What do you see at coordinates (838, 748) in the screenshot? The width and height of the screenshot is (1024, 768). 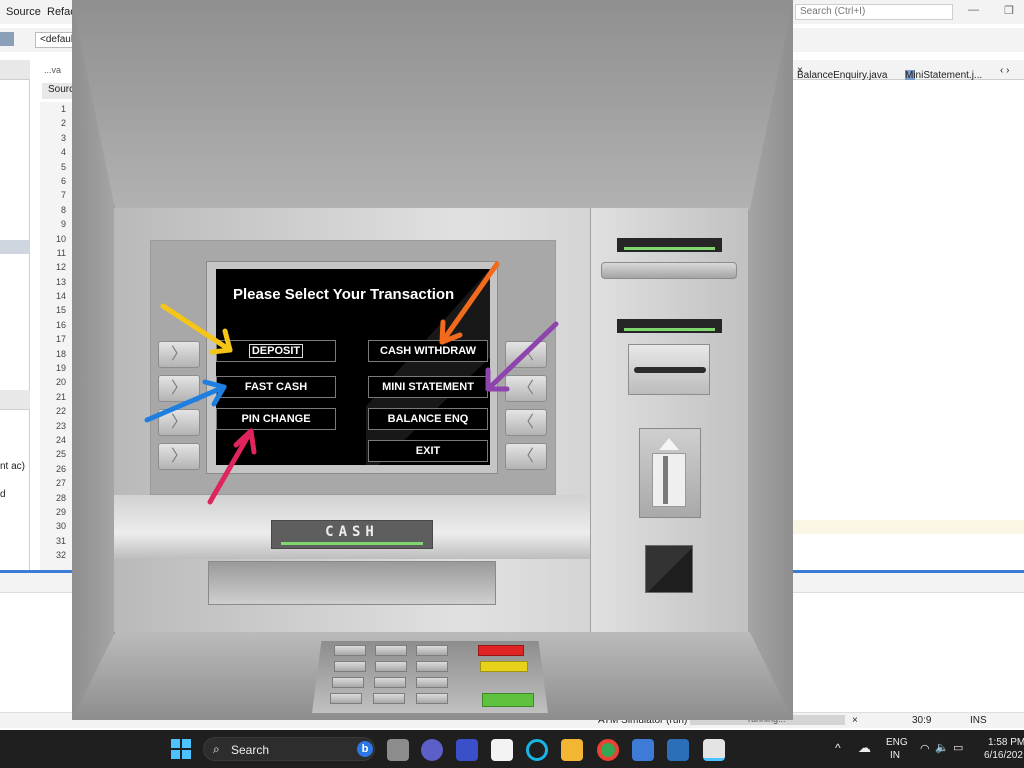 I see `chevron-up-icon: ^` at bounding box center [838, 748].